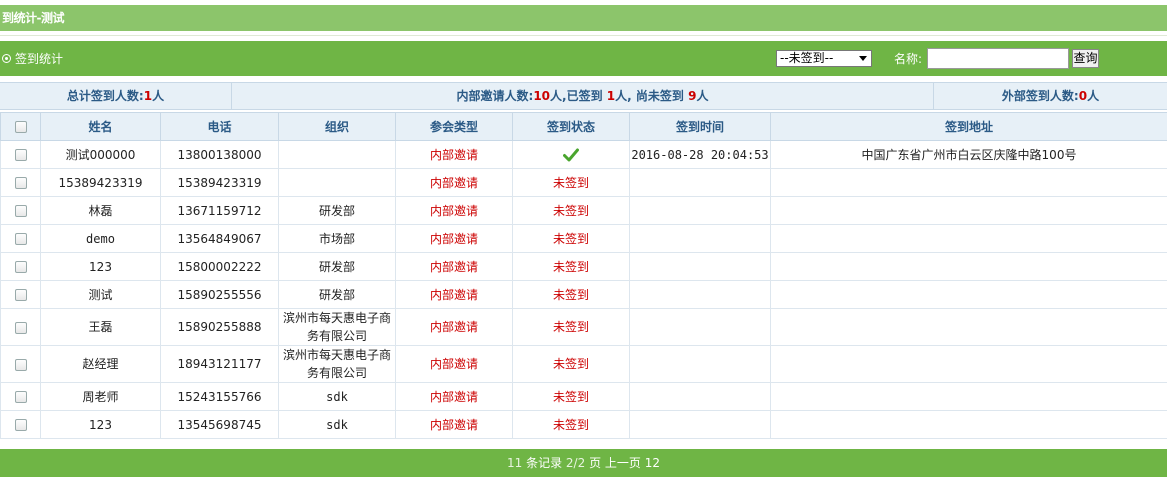 This screenshot has width=1167, height=477. I want to click on internal-invite-summary: 内部邀请人数:10人,已签到 1人, 尚未签到 9人, so click(583, 96).